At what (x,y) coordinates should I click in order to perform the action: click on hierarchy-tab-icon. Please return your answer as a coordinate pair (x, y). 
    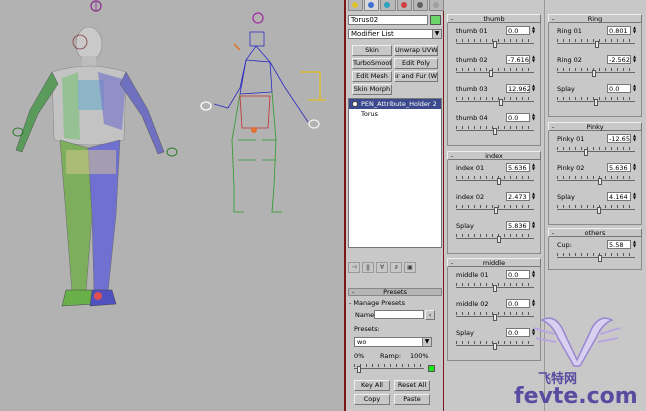
    Looking at the image, I should click on (388, 5).